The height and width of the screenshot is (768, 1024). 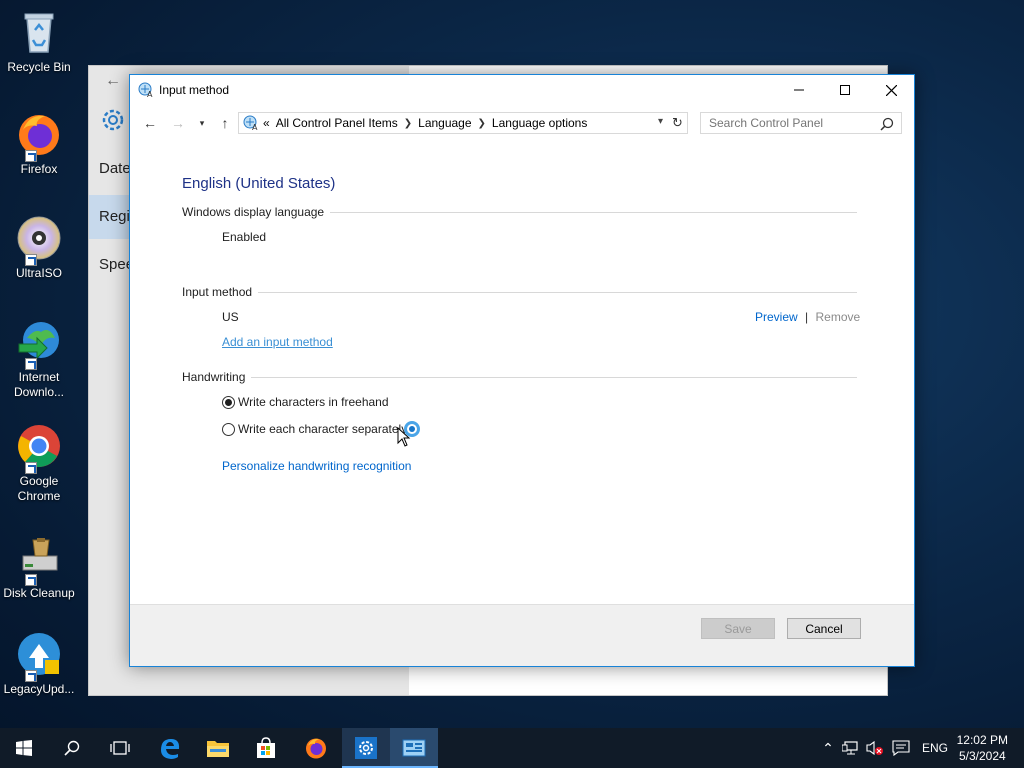 I want to click on input-method-name: US, so click(x=230, y=317).